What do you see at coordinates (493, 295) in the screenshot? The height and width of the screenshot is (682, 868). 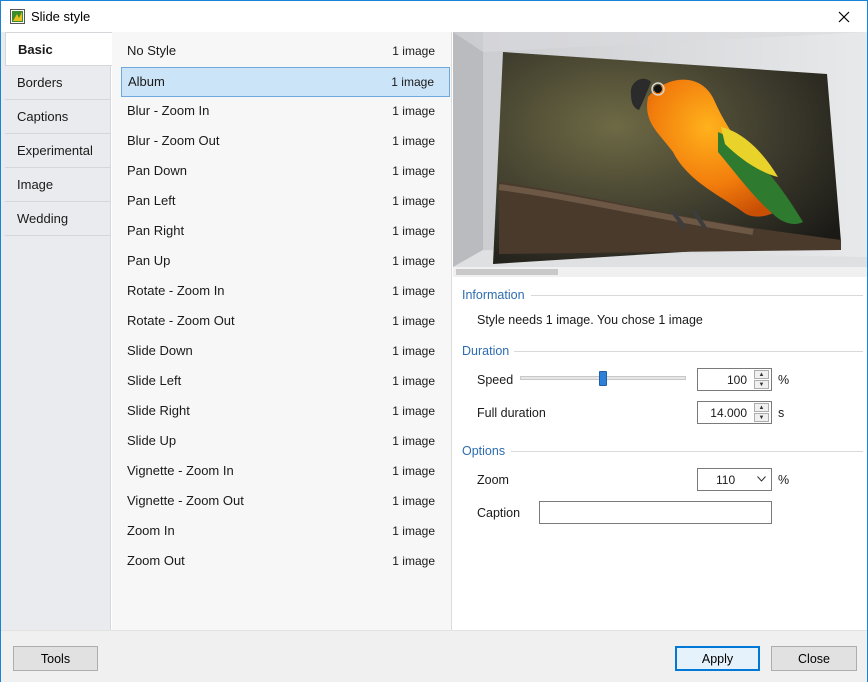 I see `information-section-title: Information` at bounding box center [493, 295].